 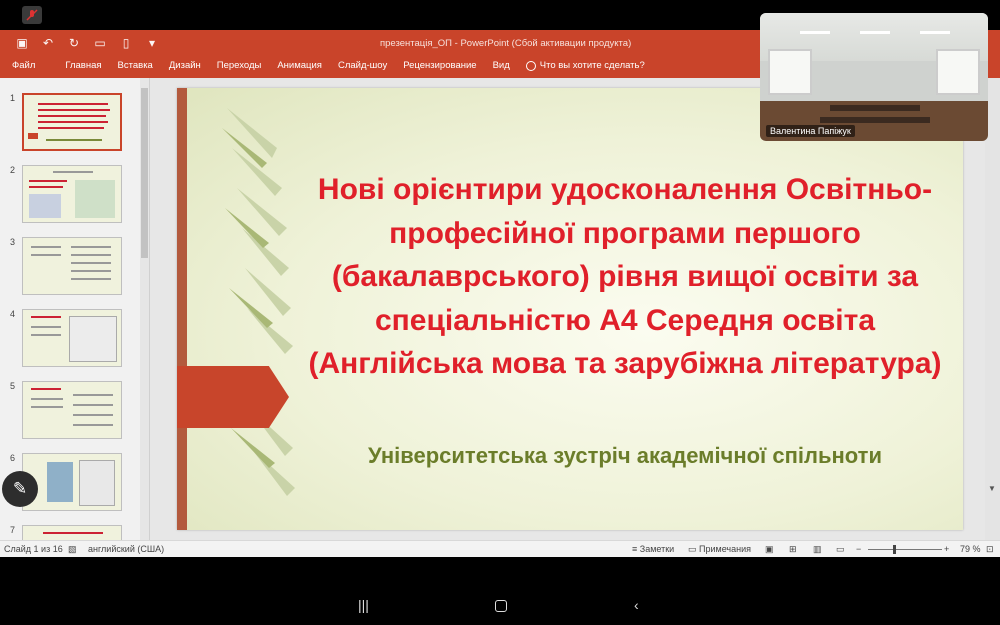 I want to click on spellcheck-icon: ▧, so click(x=72, y=549).